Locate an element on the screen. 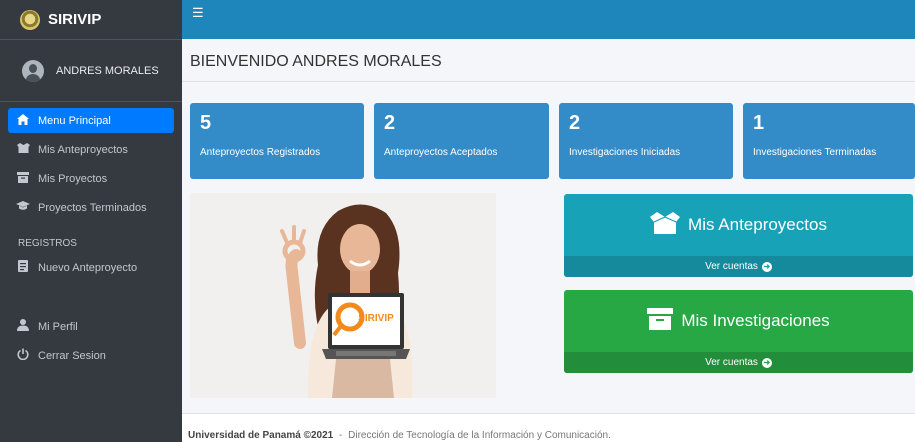 Image resolution: width=915 pixels, height=442 pixels. stat-label: Investigaciones Terminadas is located at coordinates (815, 152).